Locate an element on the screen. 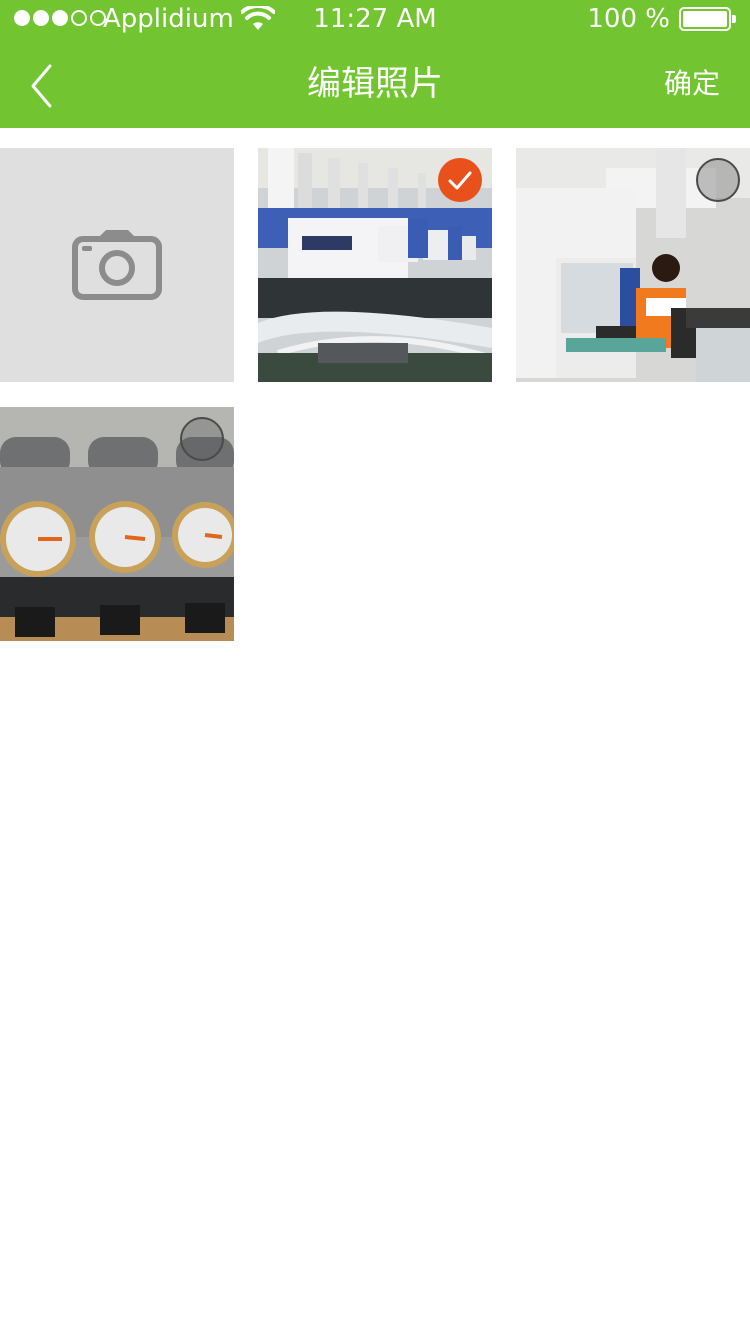 The height and width of the screenshot is (1334, 750). add-photo-tile is located at coordinates (117, 265).